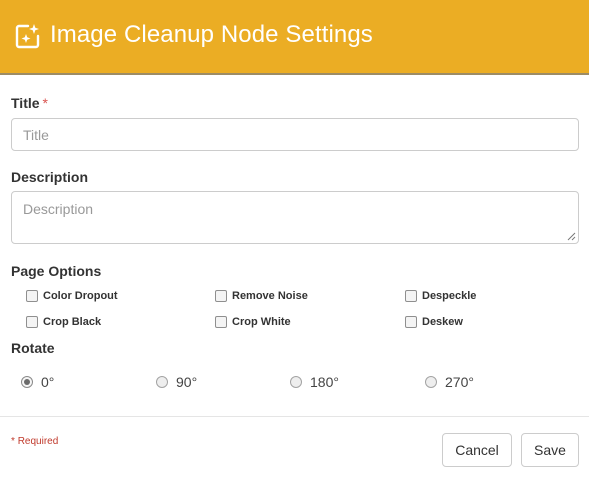 This screenshot has height=477, width=589. I want to click on title-input, so click(295, 134).